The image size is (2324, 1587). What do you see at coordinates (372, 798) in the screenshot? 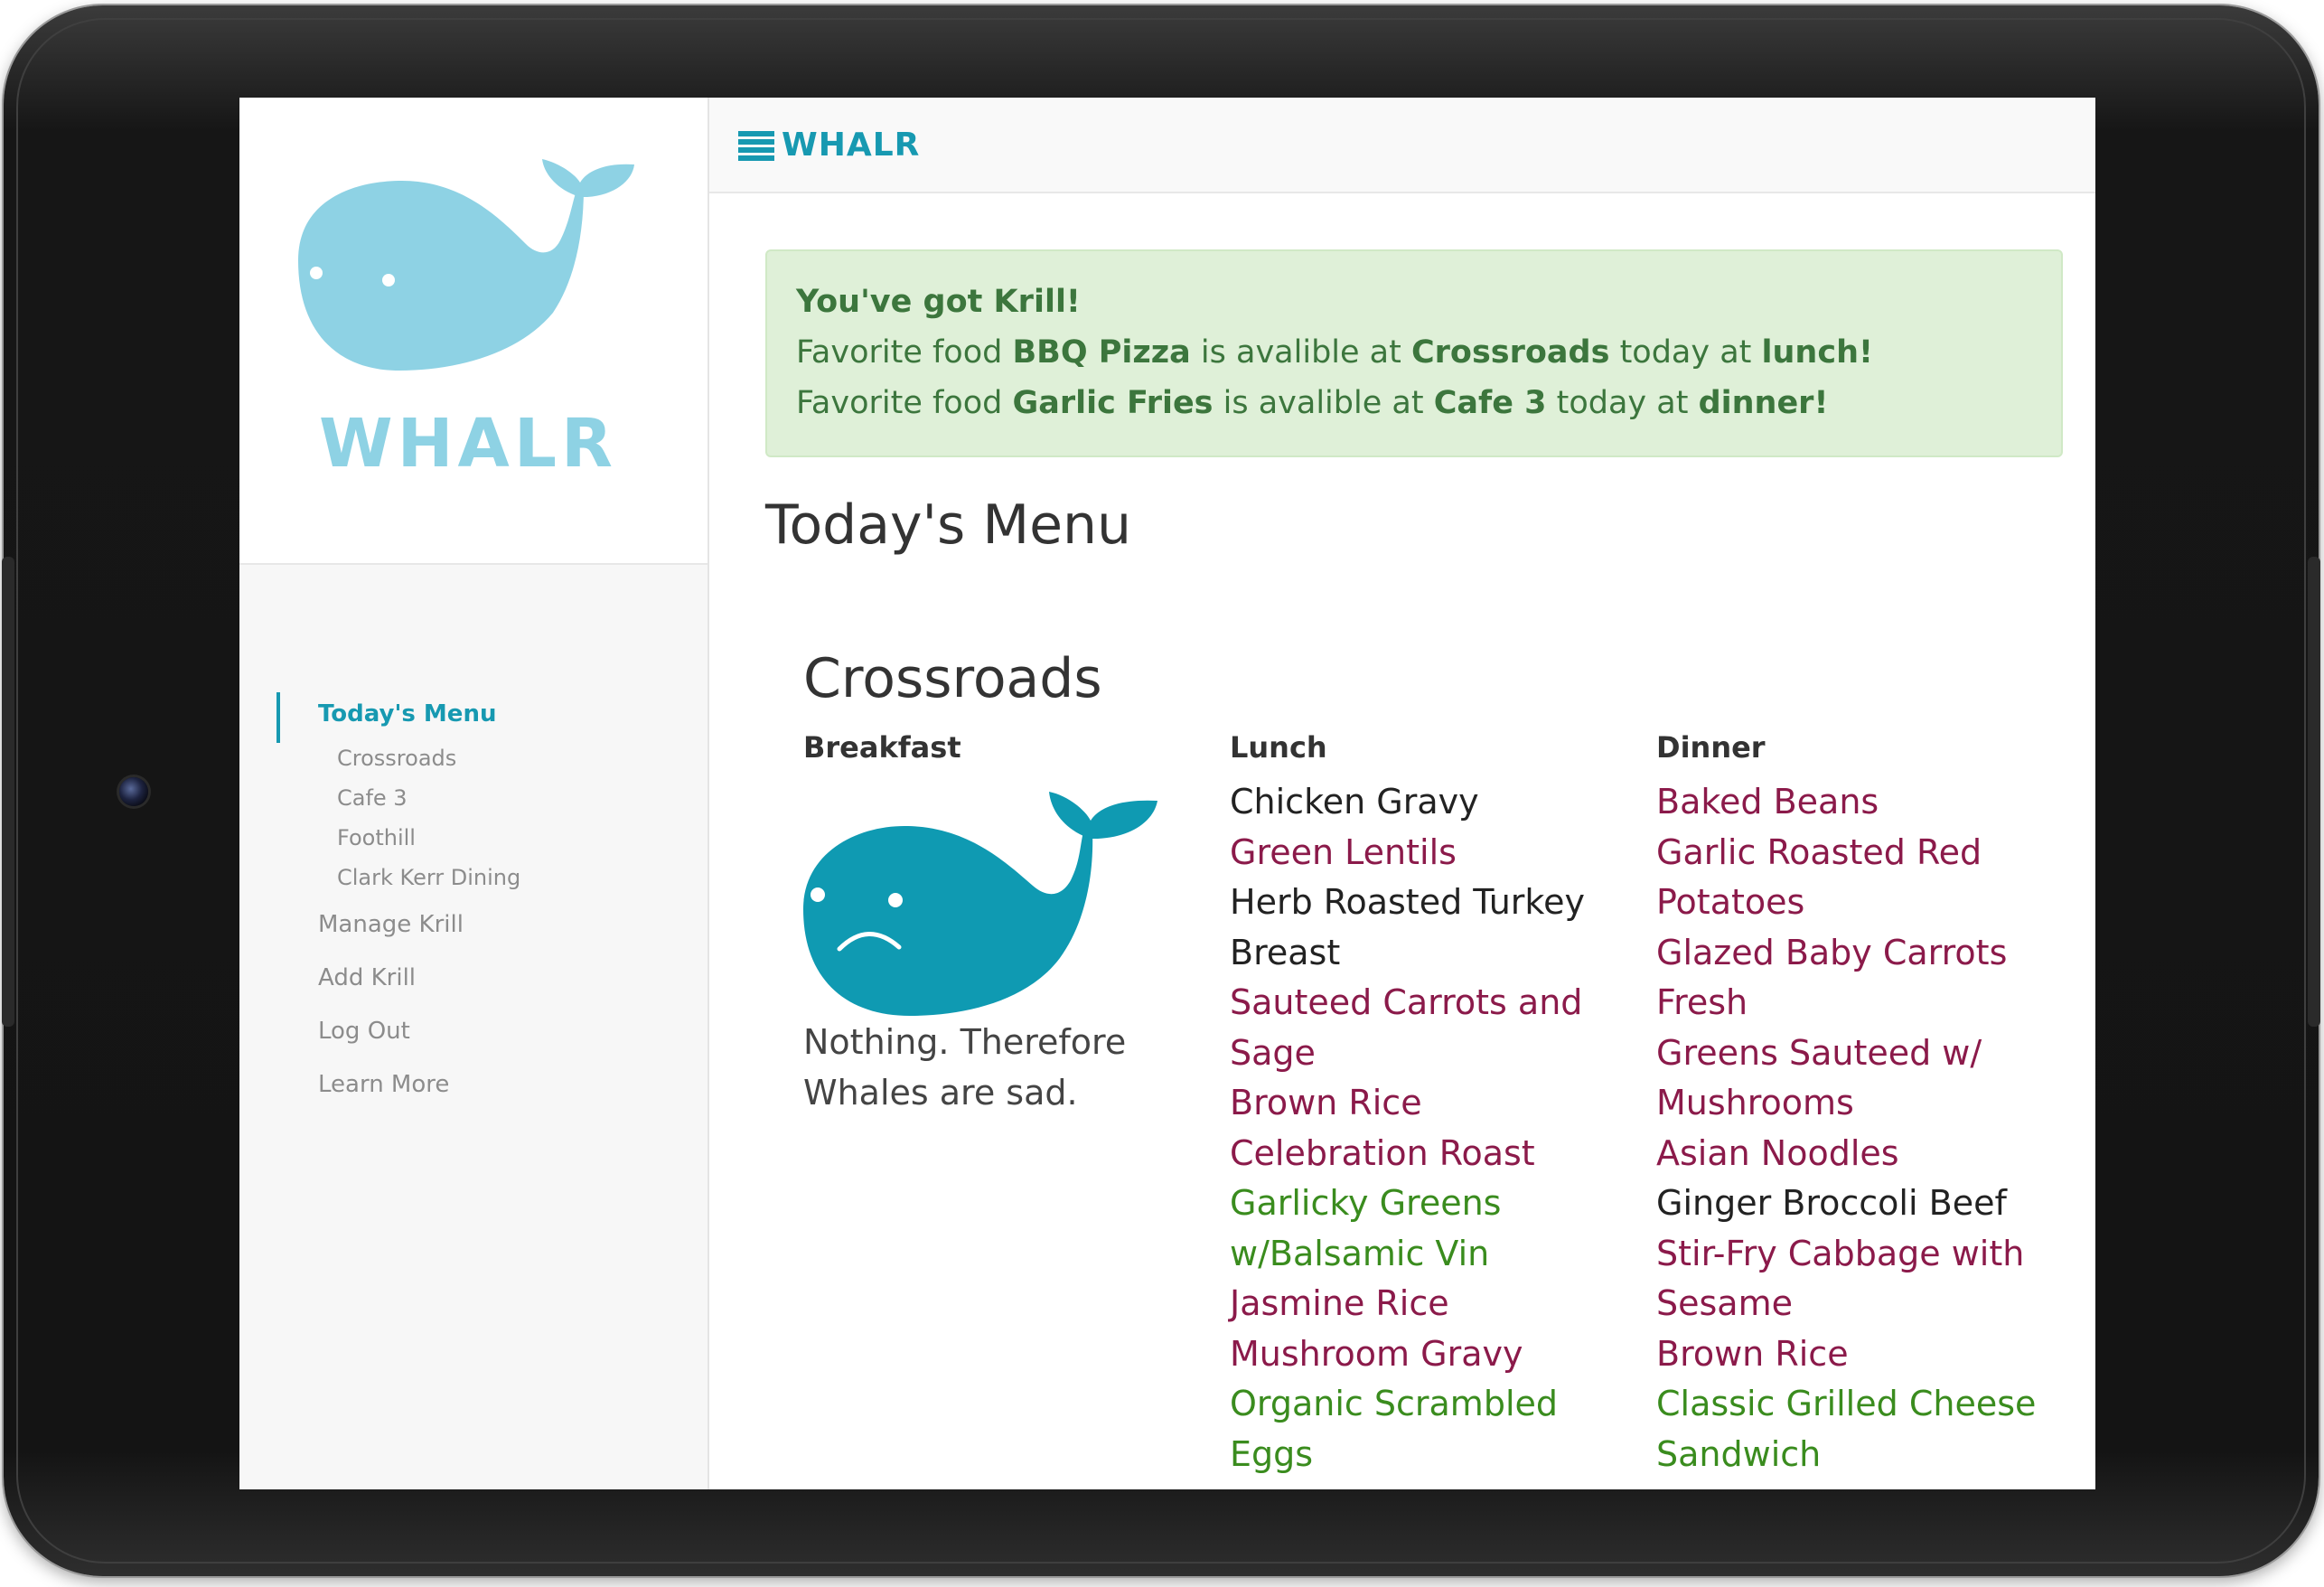
I see `sidebar-item-cafe-3: Cafe 3` at bounding box center [372, 798].